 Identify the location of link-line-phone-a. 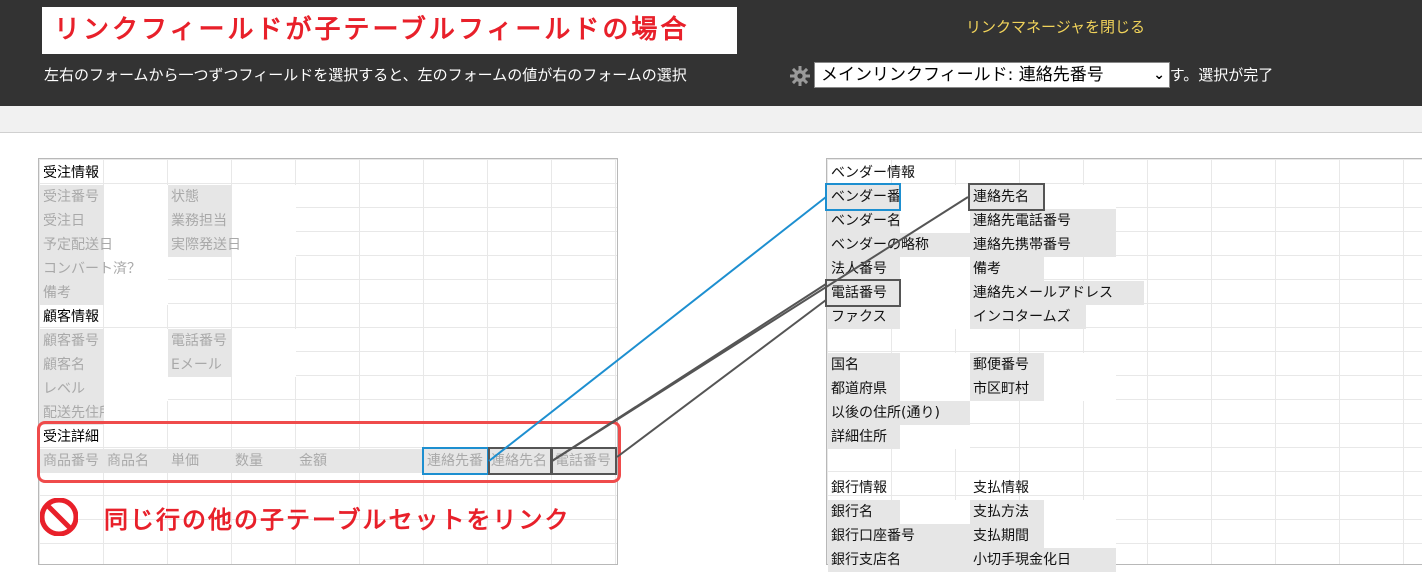
(689, 372).